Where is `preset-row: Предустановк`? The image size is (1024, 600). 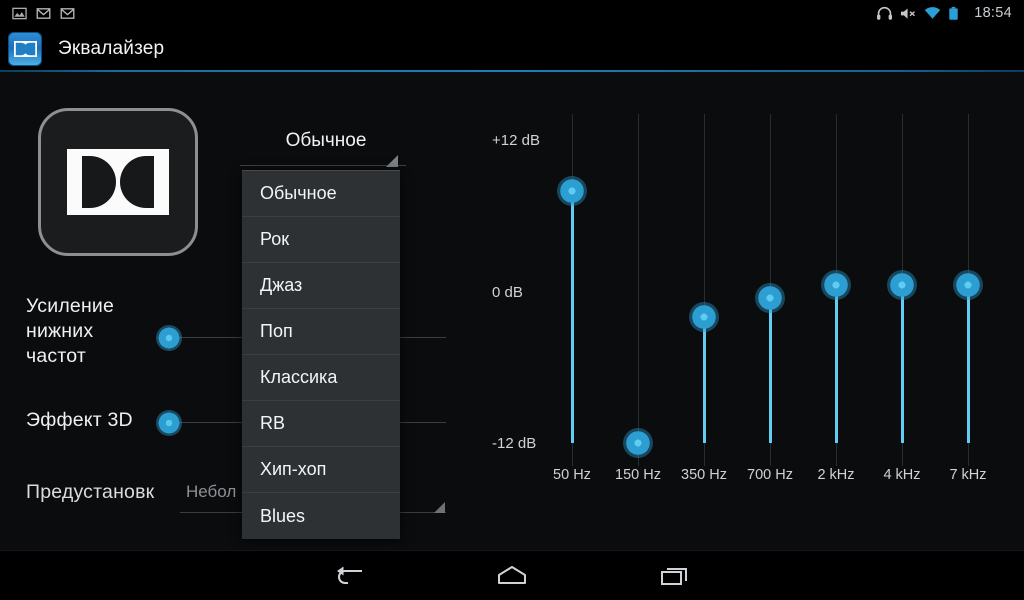 preset-row: Предустановк is located at coordinates (90, 492).